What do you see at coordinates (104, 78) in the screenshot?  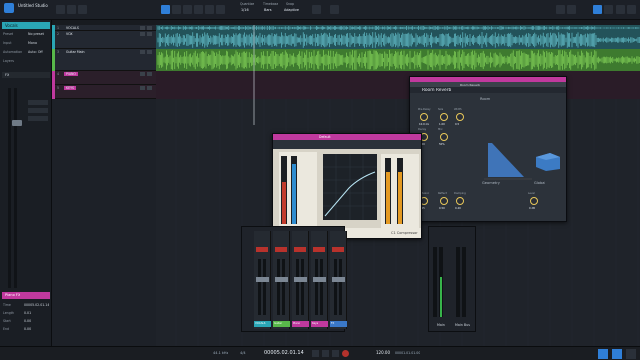 I see `track-row: 4 PIANO` at bounding box center [104, 78].